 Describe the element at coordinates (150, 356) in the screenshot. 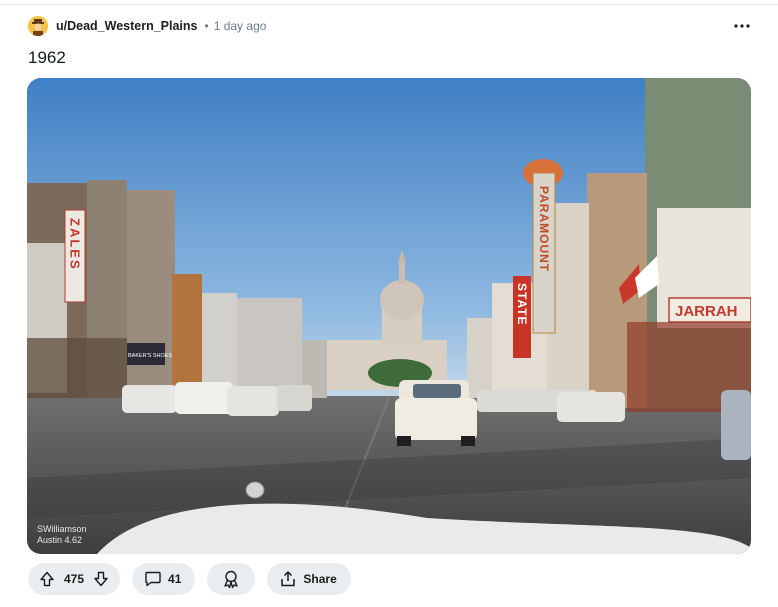

I see `bakers-sign-text: BAKER'S SHOES` at that location.